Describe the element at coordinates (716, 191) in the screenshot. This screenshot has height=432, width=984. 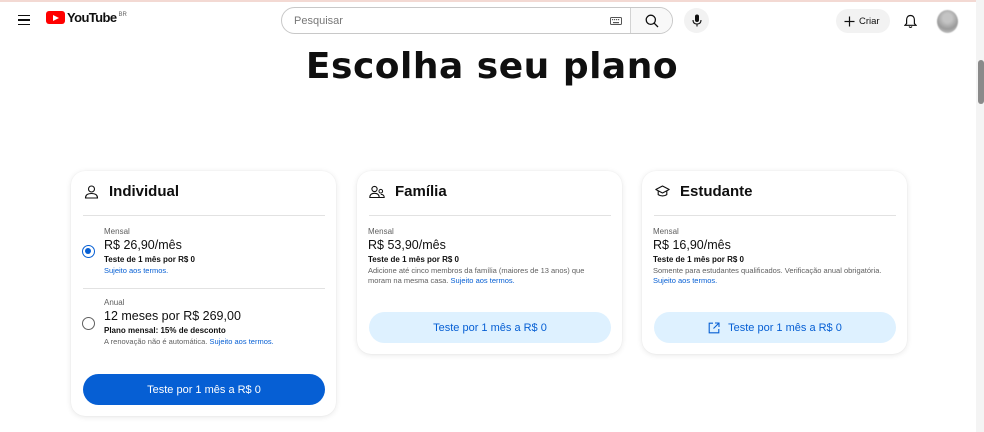
I see `plan-title: Estudante` at that location.